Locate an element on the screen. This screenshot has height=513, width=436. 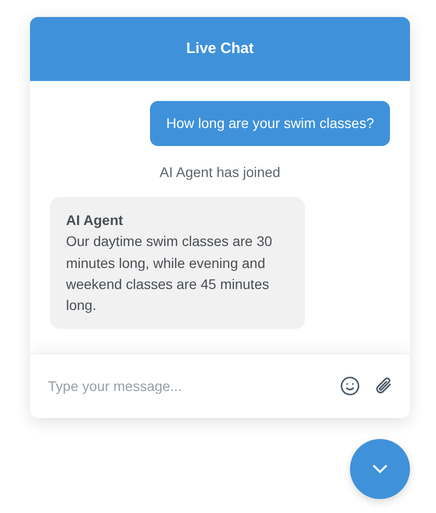
sender-name: AI Agent is located at coordinates (95, 220).